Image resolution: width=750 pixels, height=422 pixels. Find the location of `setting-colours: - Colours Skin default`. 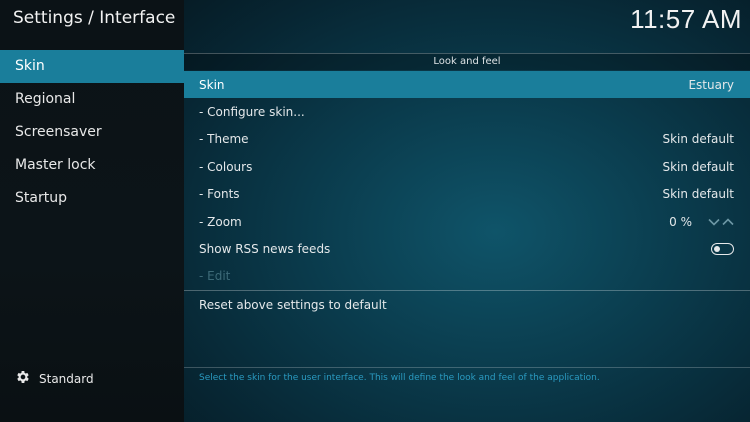

setting-colours: - Colours Skin default is located at coordinates (467, 166).